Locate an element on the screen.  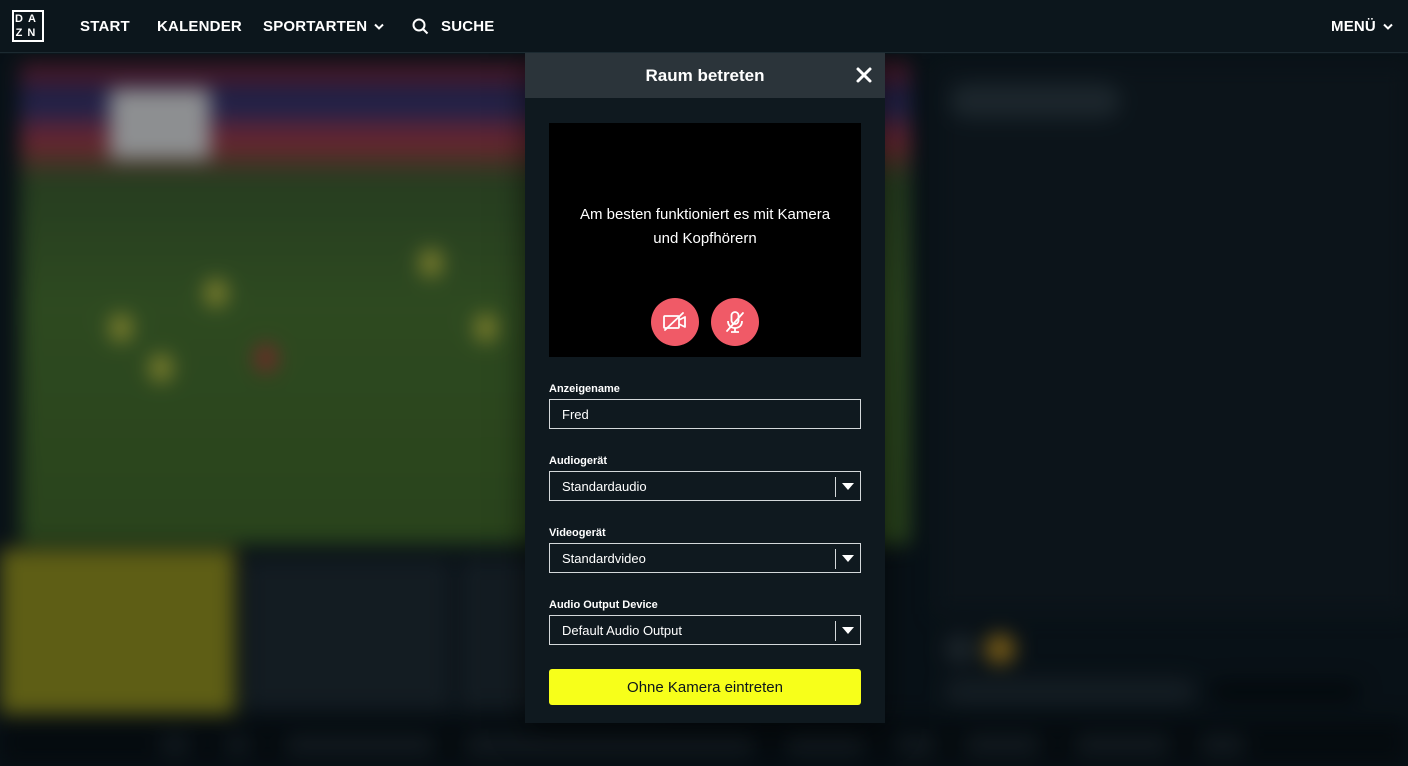
menu-label: MENÜ is located at coordinates (1353, 26).